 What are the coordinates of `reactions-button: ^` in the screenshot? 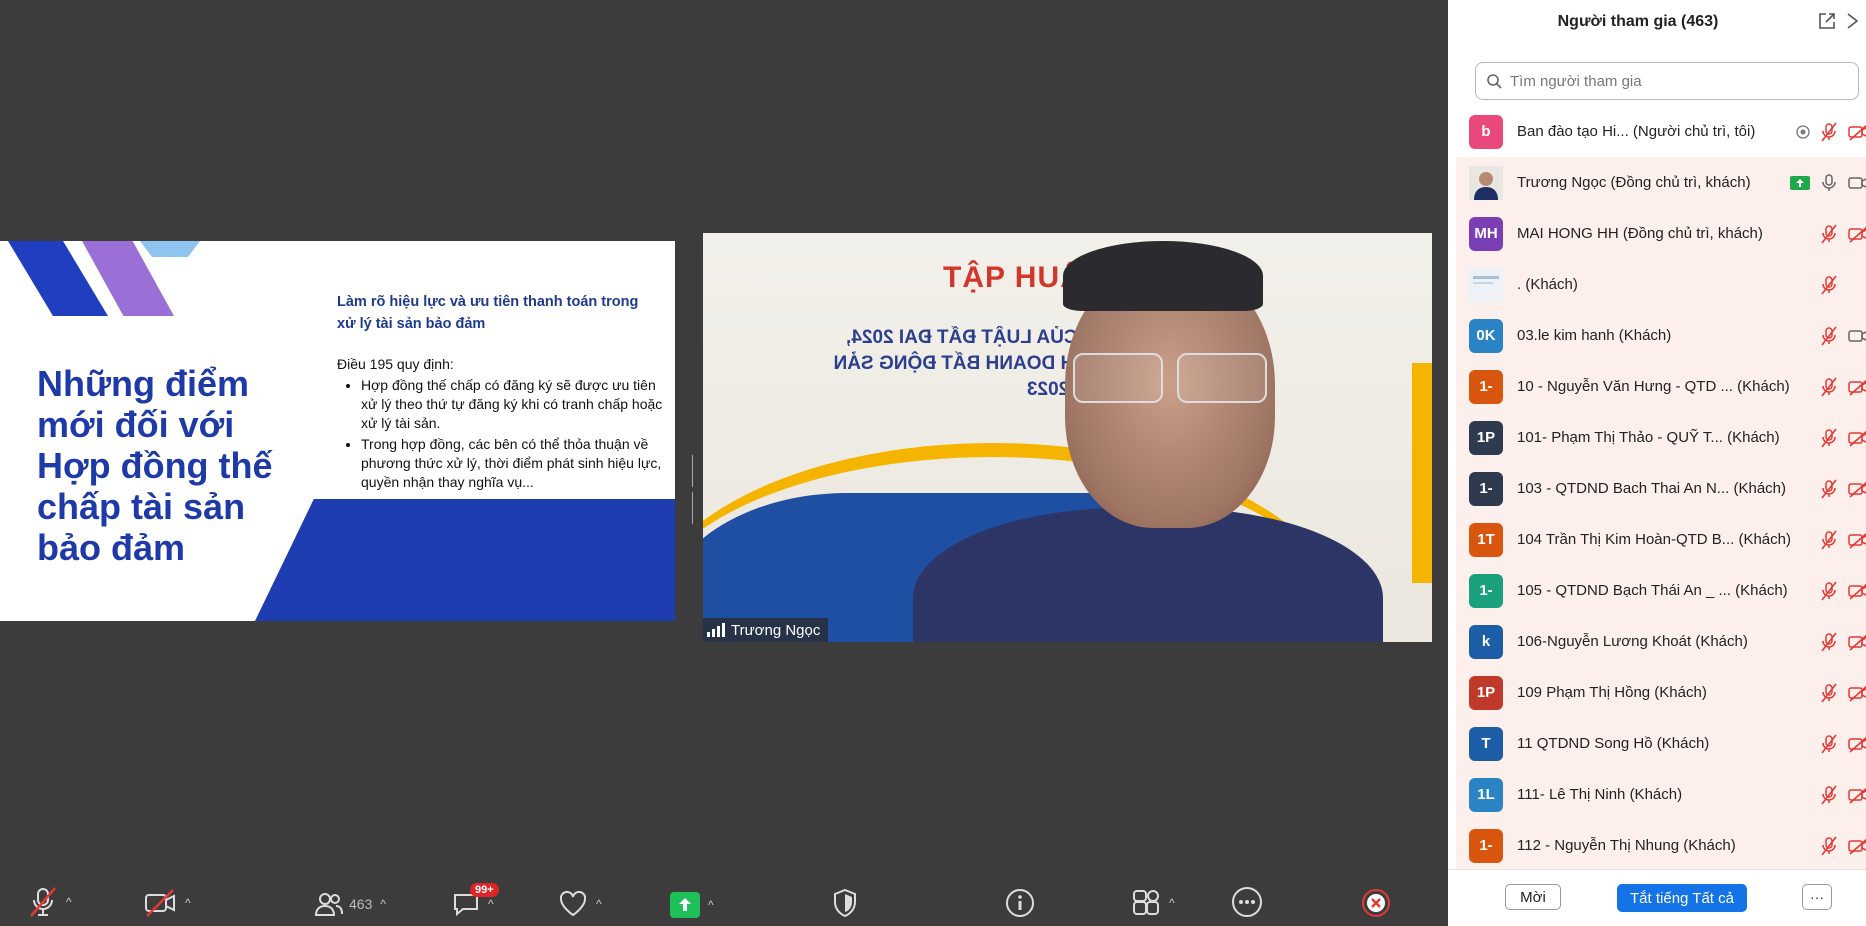 It's located at (580, 904).